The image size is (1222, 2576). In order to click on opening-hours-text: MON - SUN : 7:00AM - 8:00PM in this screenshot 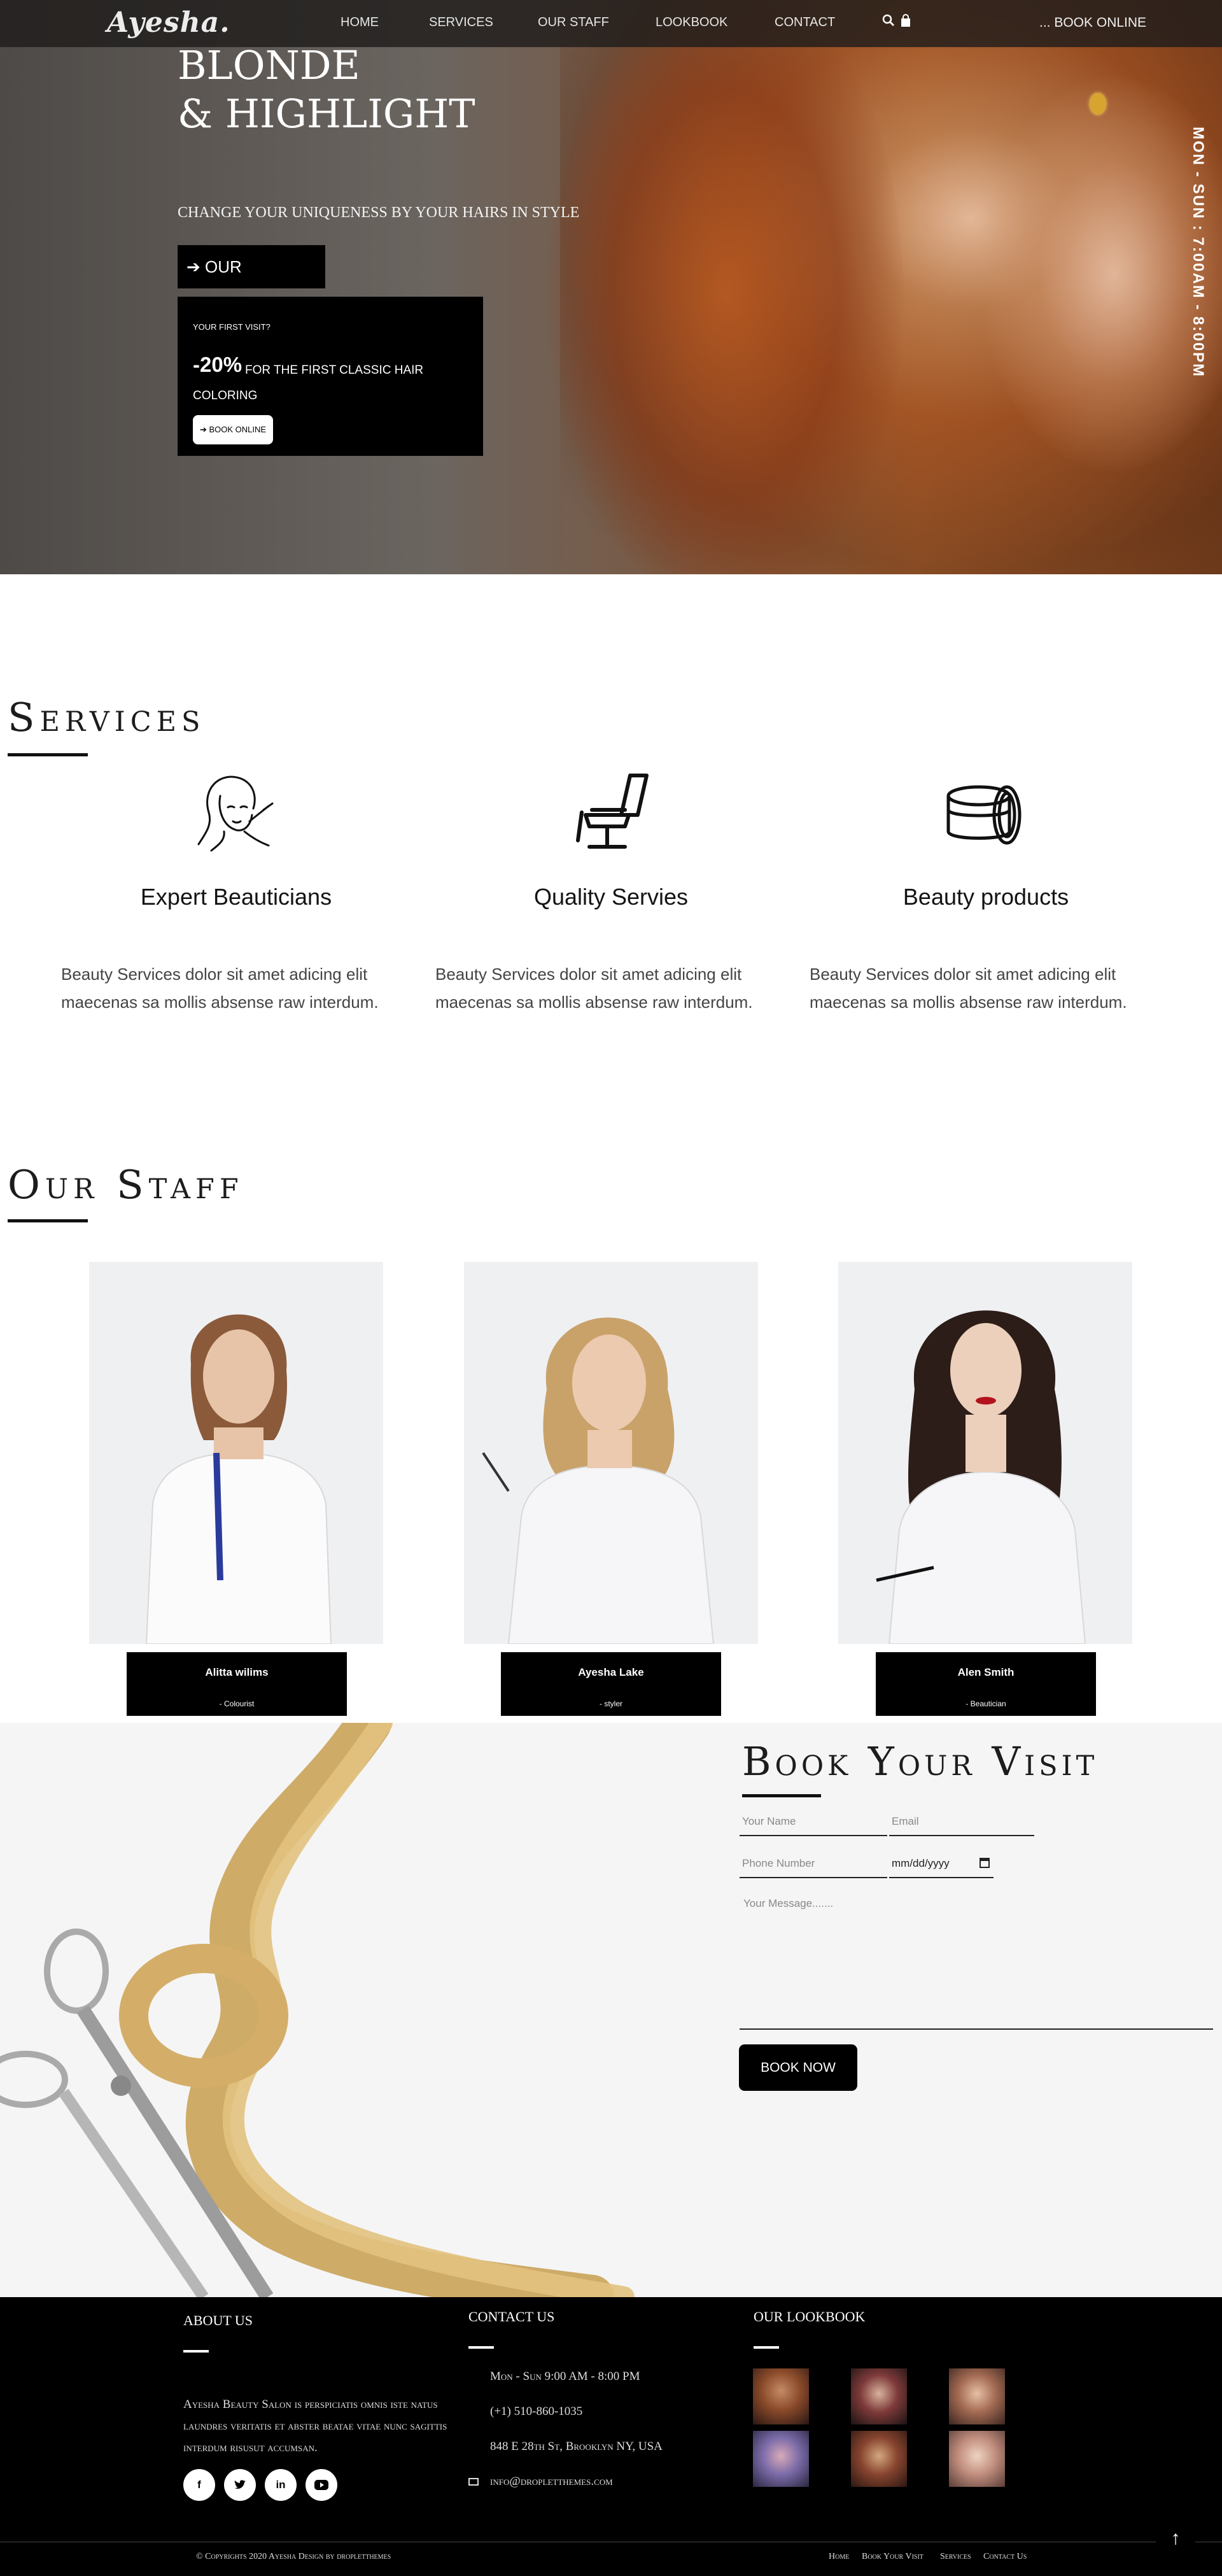, I will do `click(1198, 252)`.